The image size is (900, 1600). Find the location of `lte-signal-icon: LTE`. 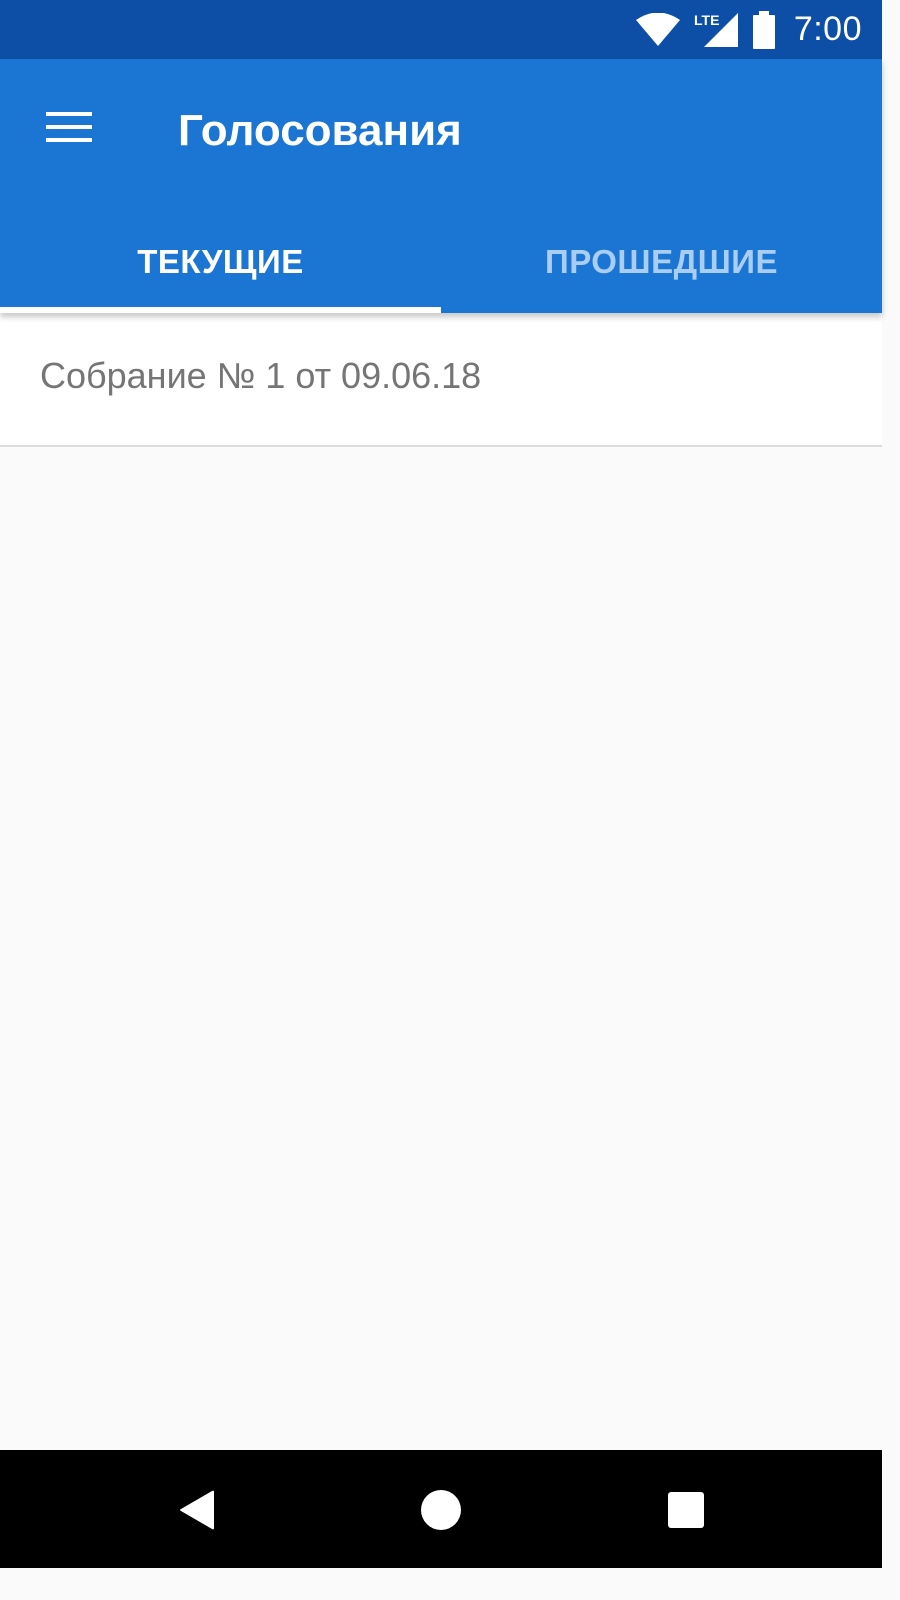

lte-signal-icon: LTE is located at coordinates (716, 30).